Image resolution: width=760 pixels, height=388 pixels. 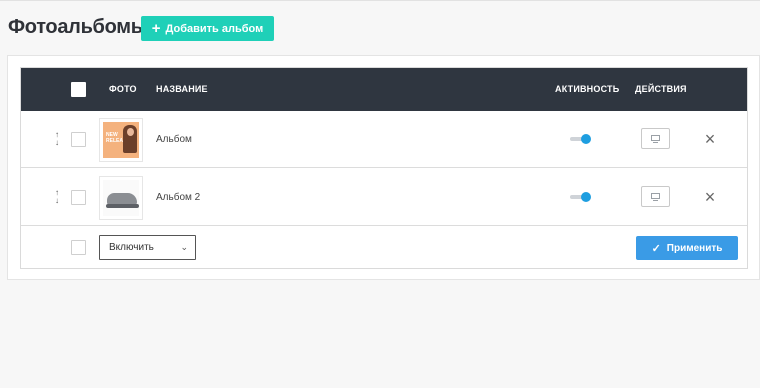 I want to click on add-album-label: Добавить альбом, so click(x=214, y=28).